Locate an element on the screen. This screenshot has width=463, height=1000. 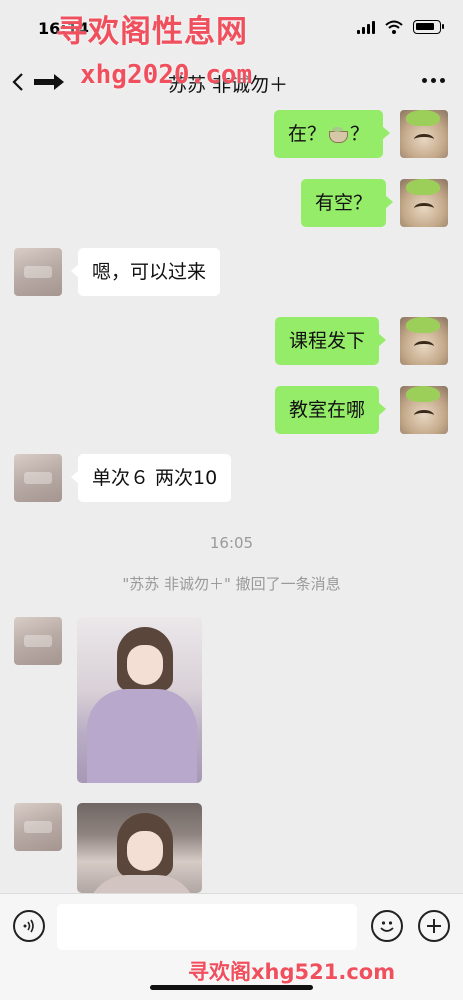
message-text: 在？ is located at coordinates (307, 134).